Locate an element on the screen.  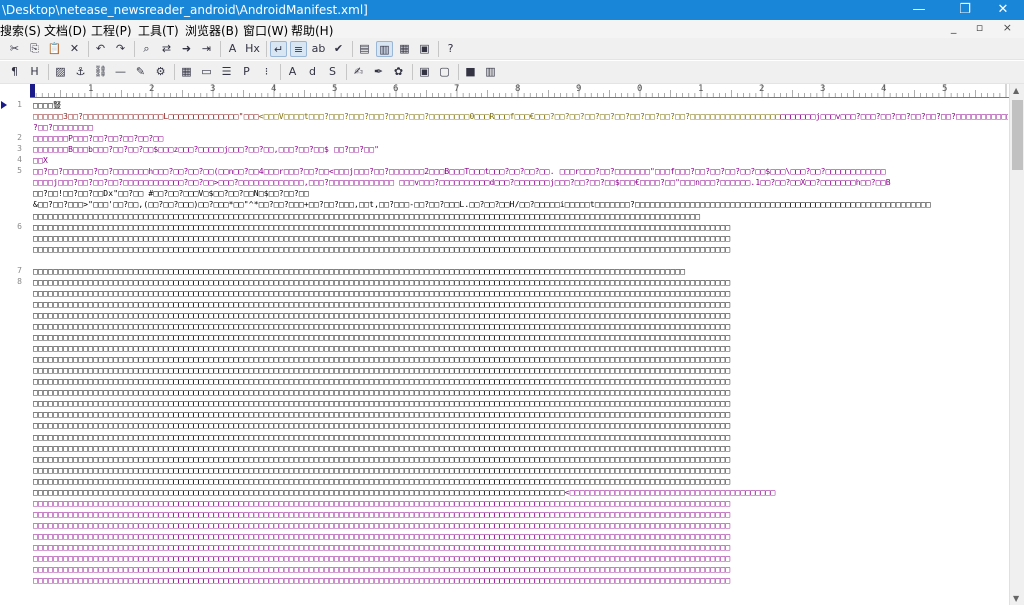
window-icon: ▢ is located at coordinates (444, 72).